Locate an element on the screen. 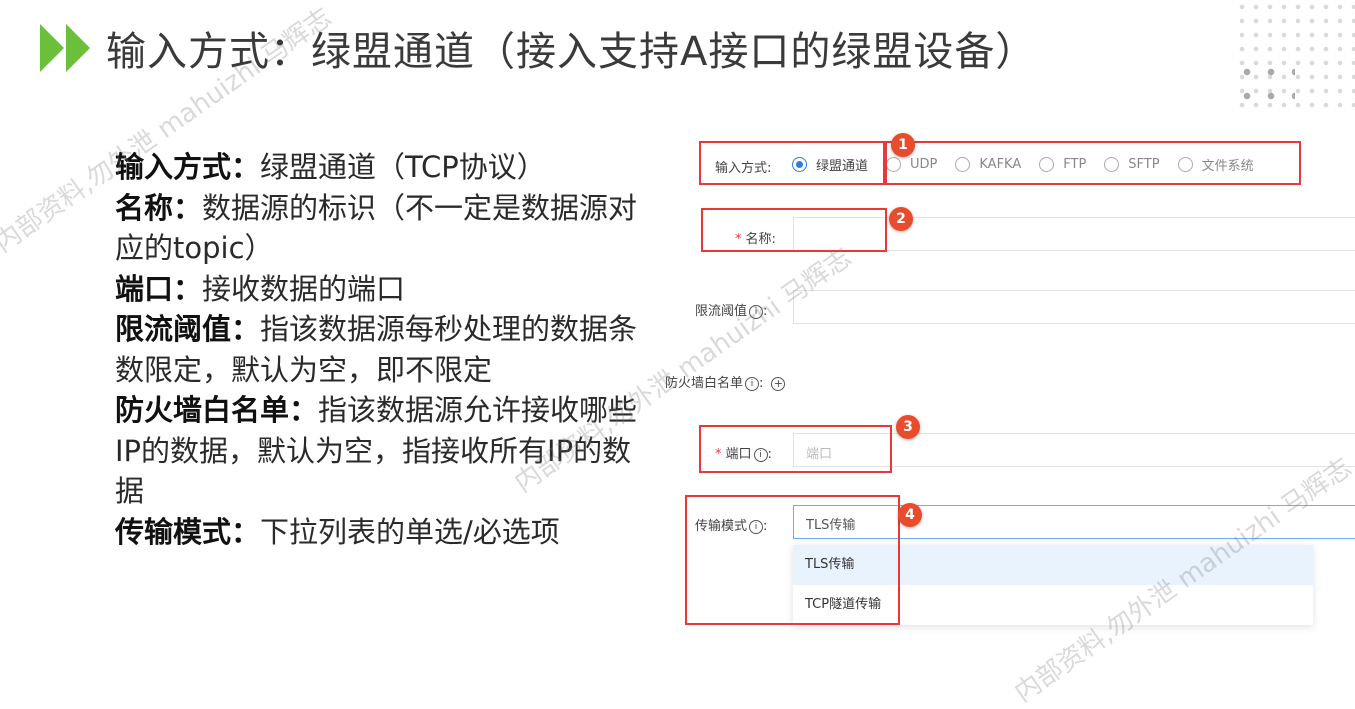  description-item: 端口：接收数据的端口 is located at coordinates (385, 289).